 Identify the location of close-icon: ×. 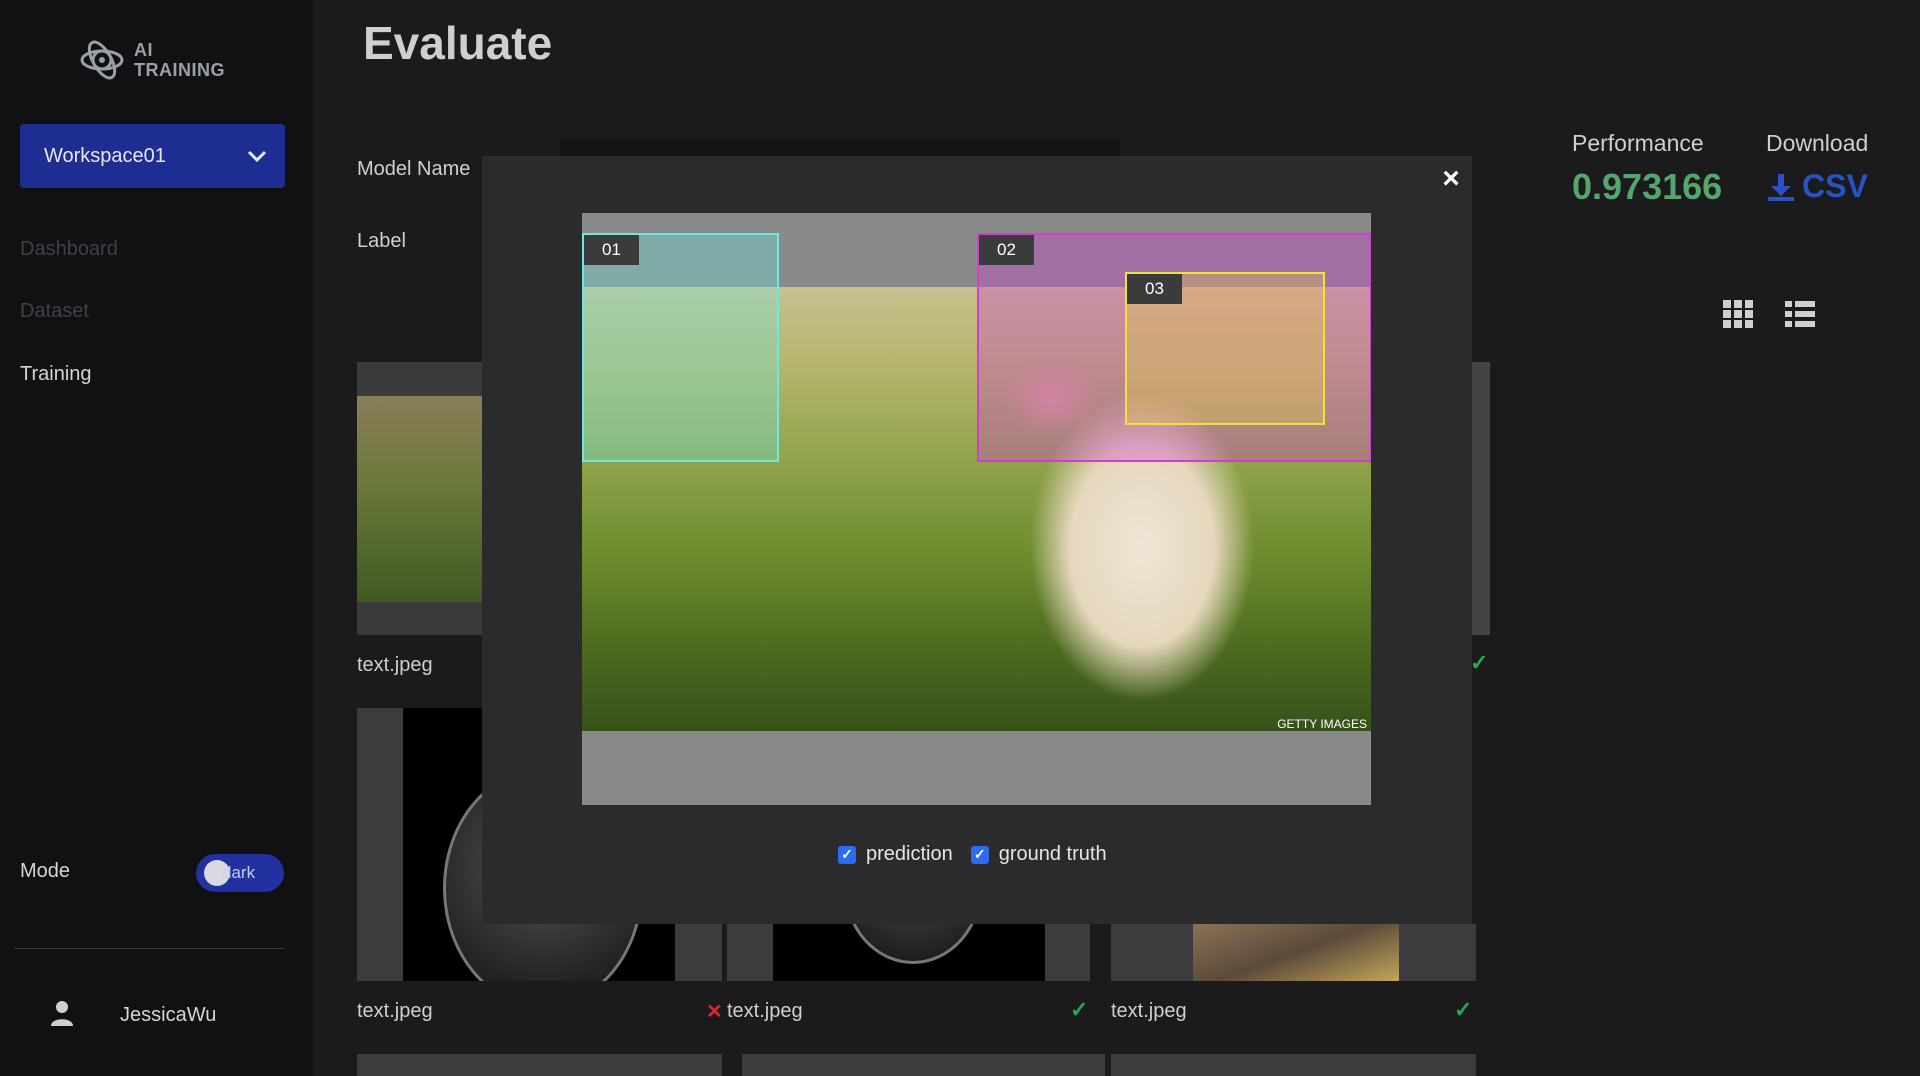
(1451, 179).